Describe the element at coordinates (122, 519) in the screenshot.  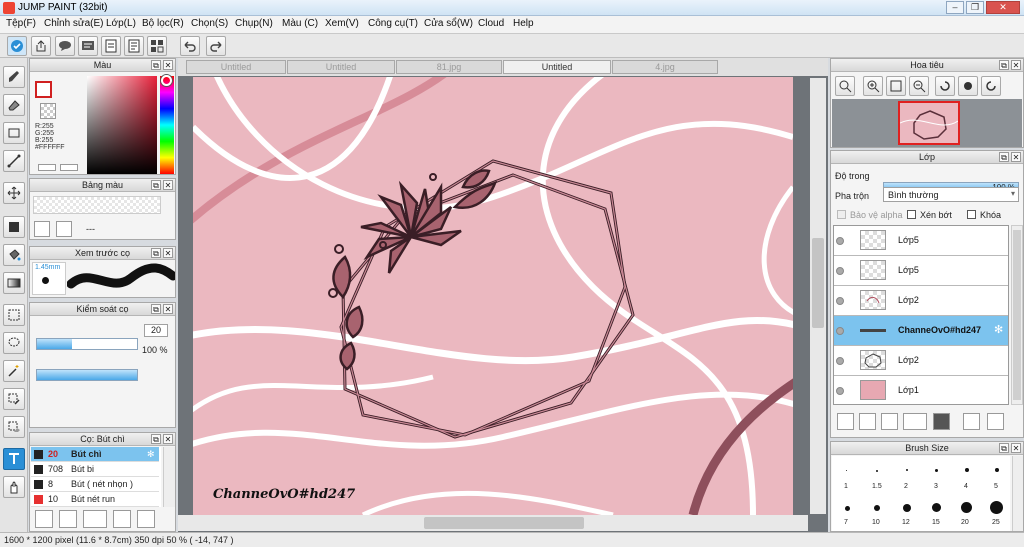
I see `brush-properties-icon` at that location.